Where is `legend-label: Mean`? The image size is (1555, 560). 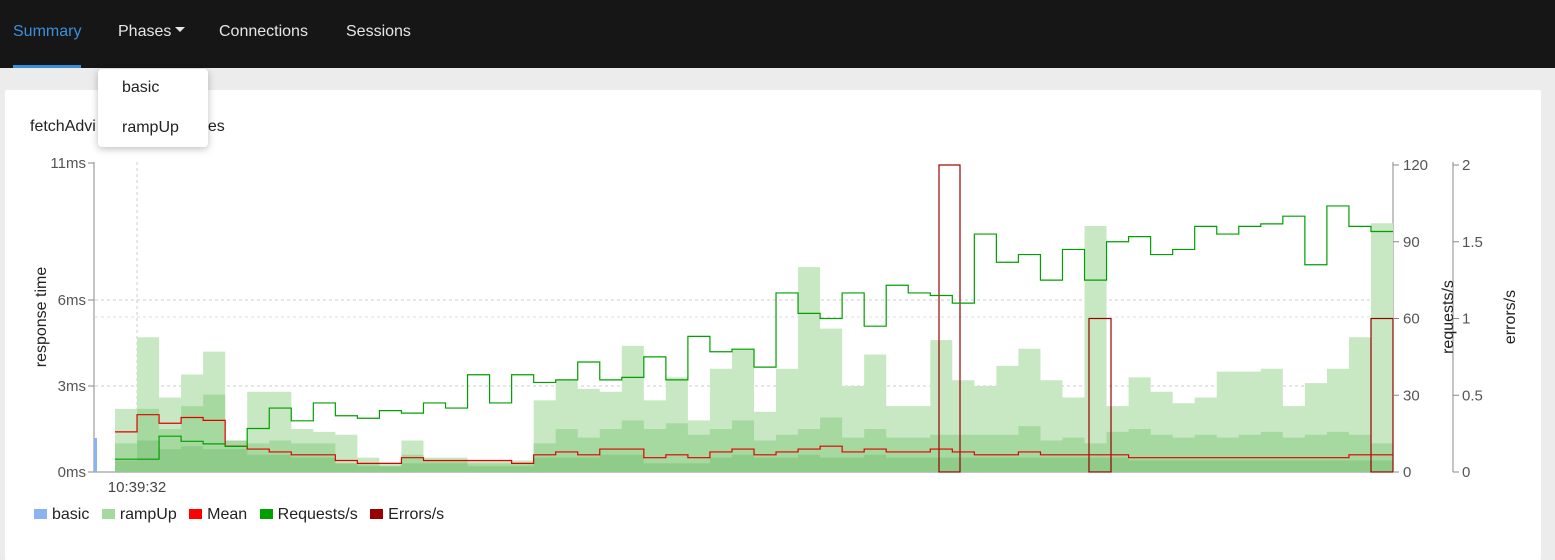 legend-label: Mean is located at coordinates (227, 514).